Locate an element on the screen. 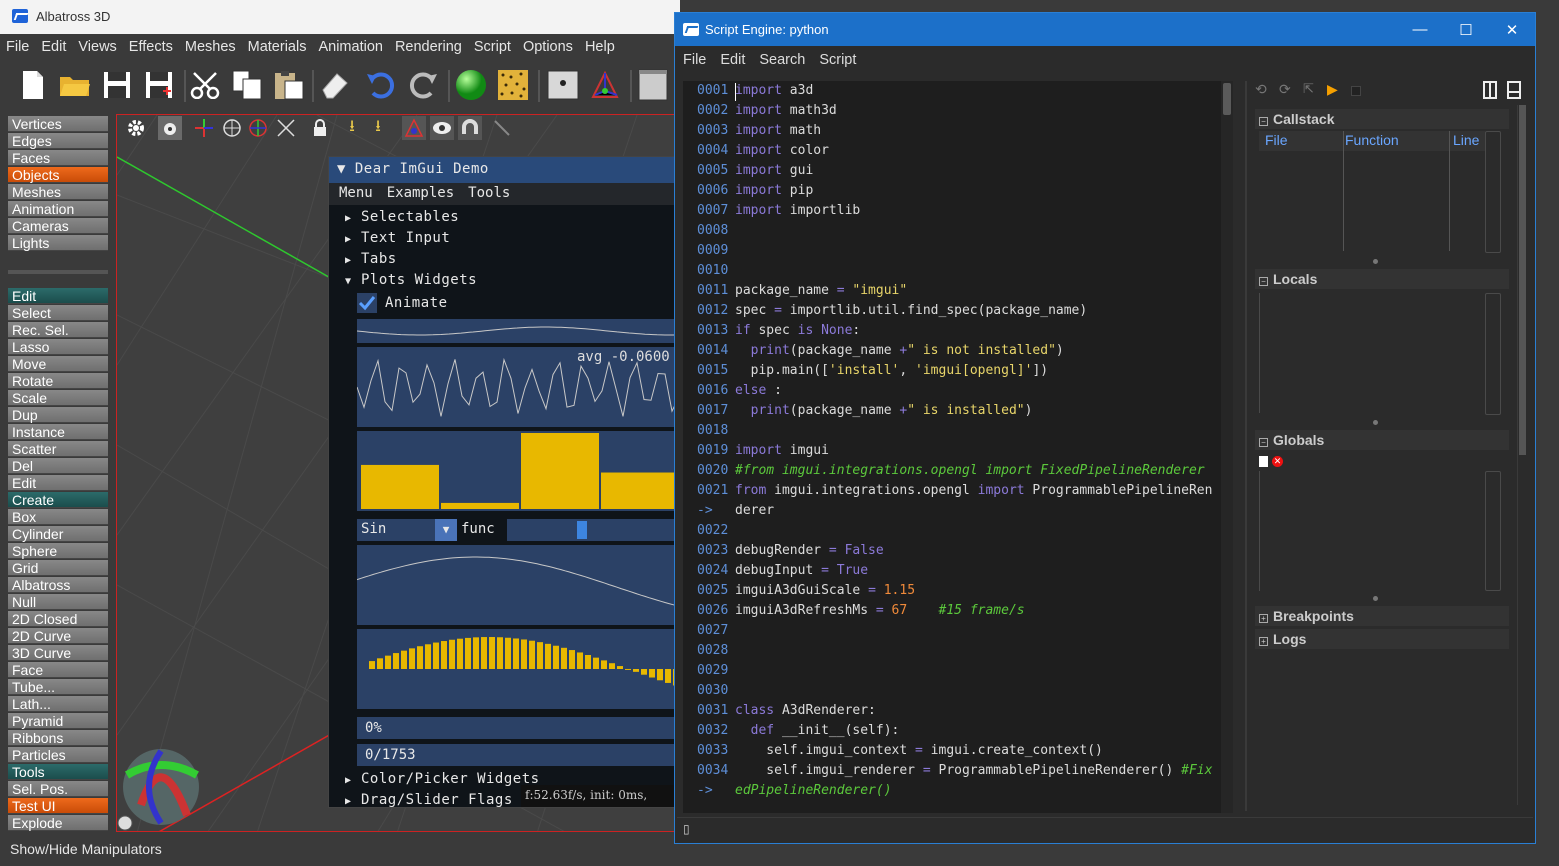 This screenshot has width=1559, height=866. sidebar-item-2d-closed: 2D Closed is located at coordinates (58, 619).